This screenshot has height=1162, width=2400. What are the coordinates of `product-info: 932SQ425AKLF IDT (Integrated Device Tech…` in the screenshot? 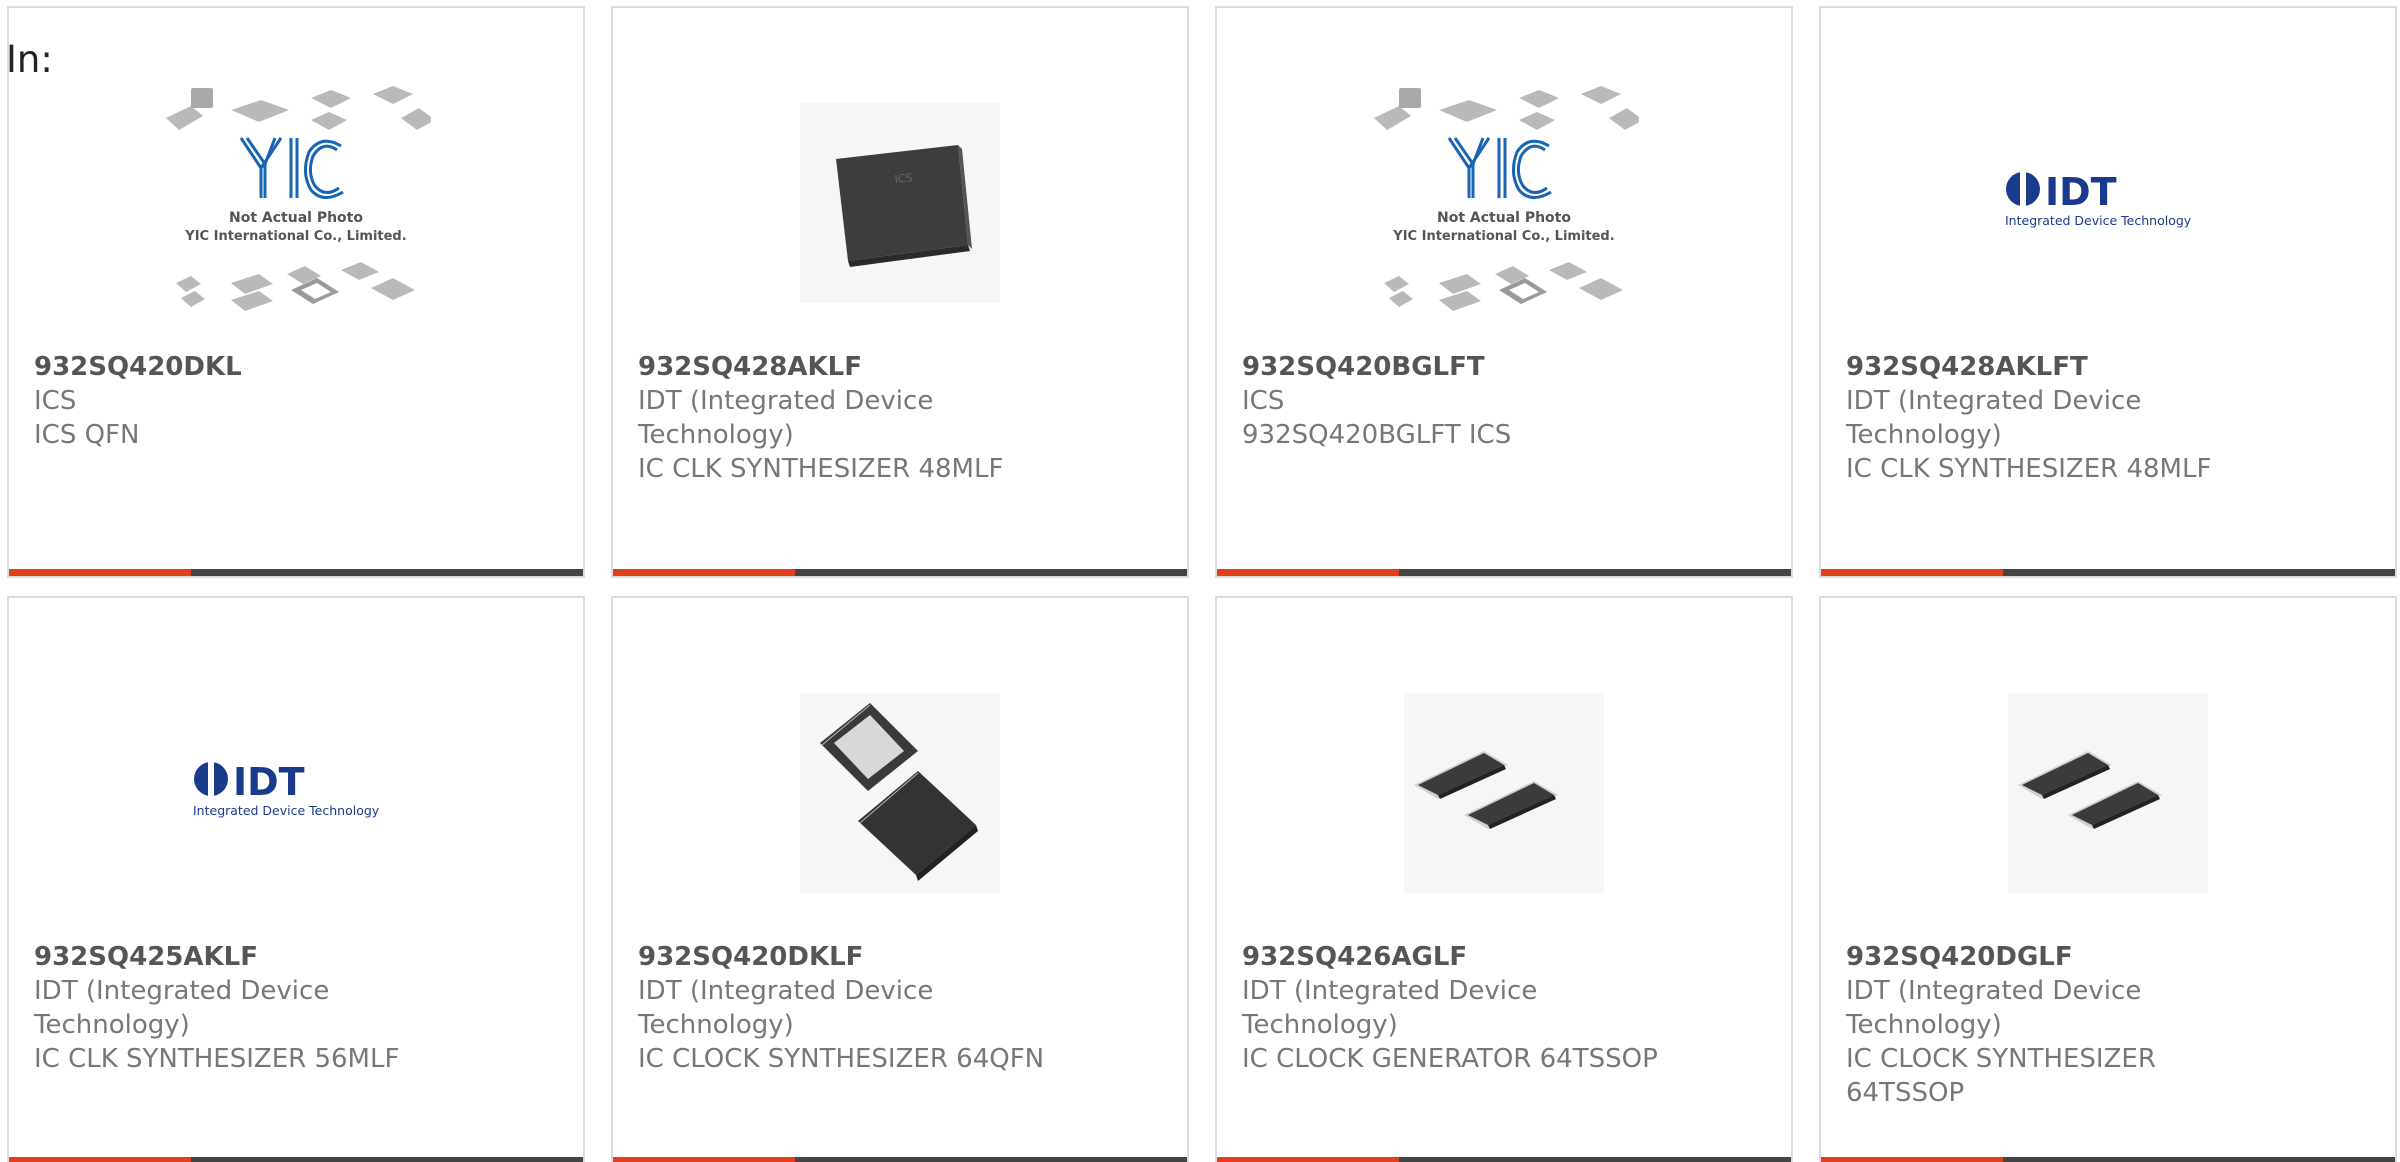 It's located at (249, 1008).